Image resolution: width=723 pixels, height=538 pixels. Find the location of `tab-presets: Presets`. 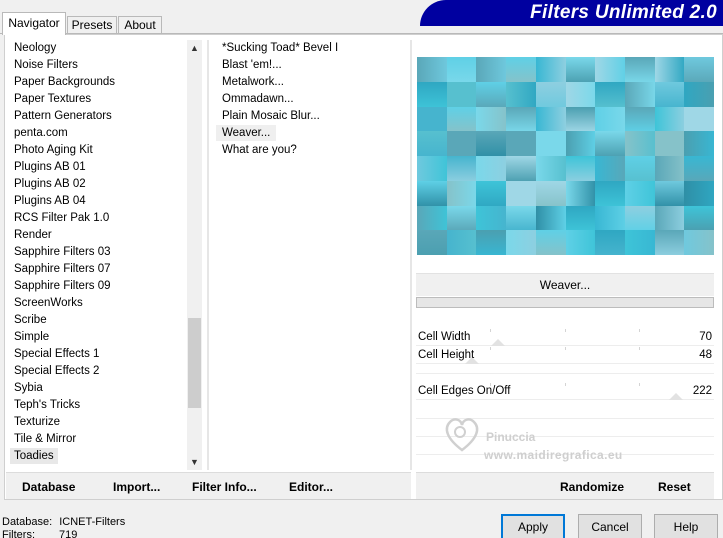

tab-presets: Presets is located at coordinates (92, 25).